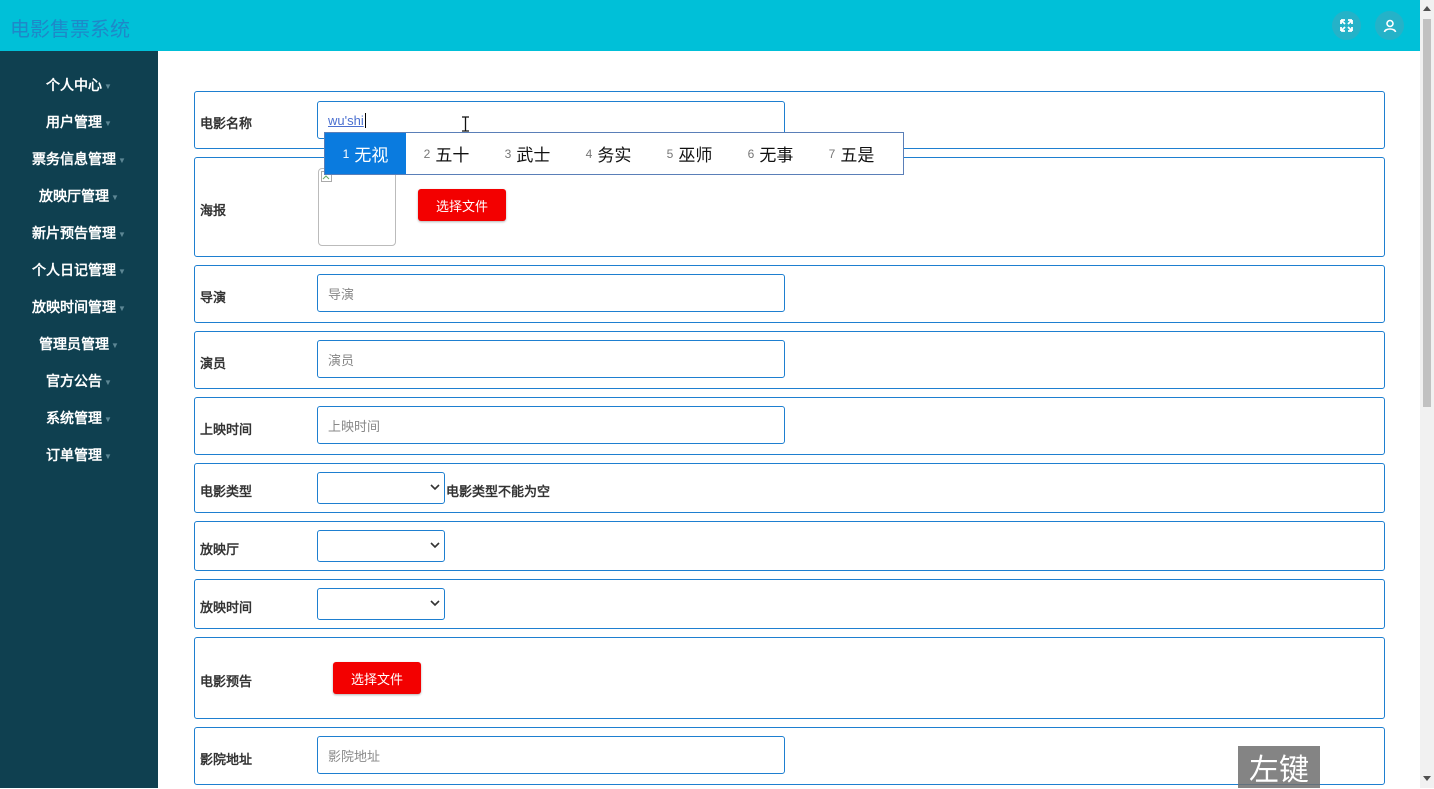  I want to click on form-row-hall: 放映厅, so click(789, 546).